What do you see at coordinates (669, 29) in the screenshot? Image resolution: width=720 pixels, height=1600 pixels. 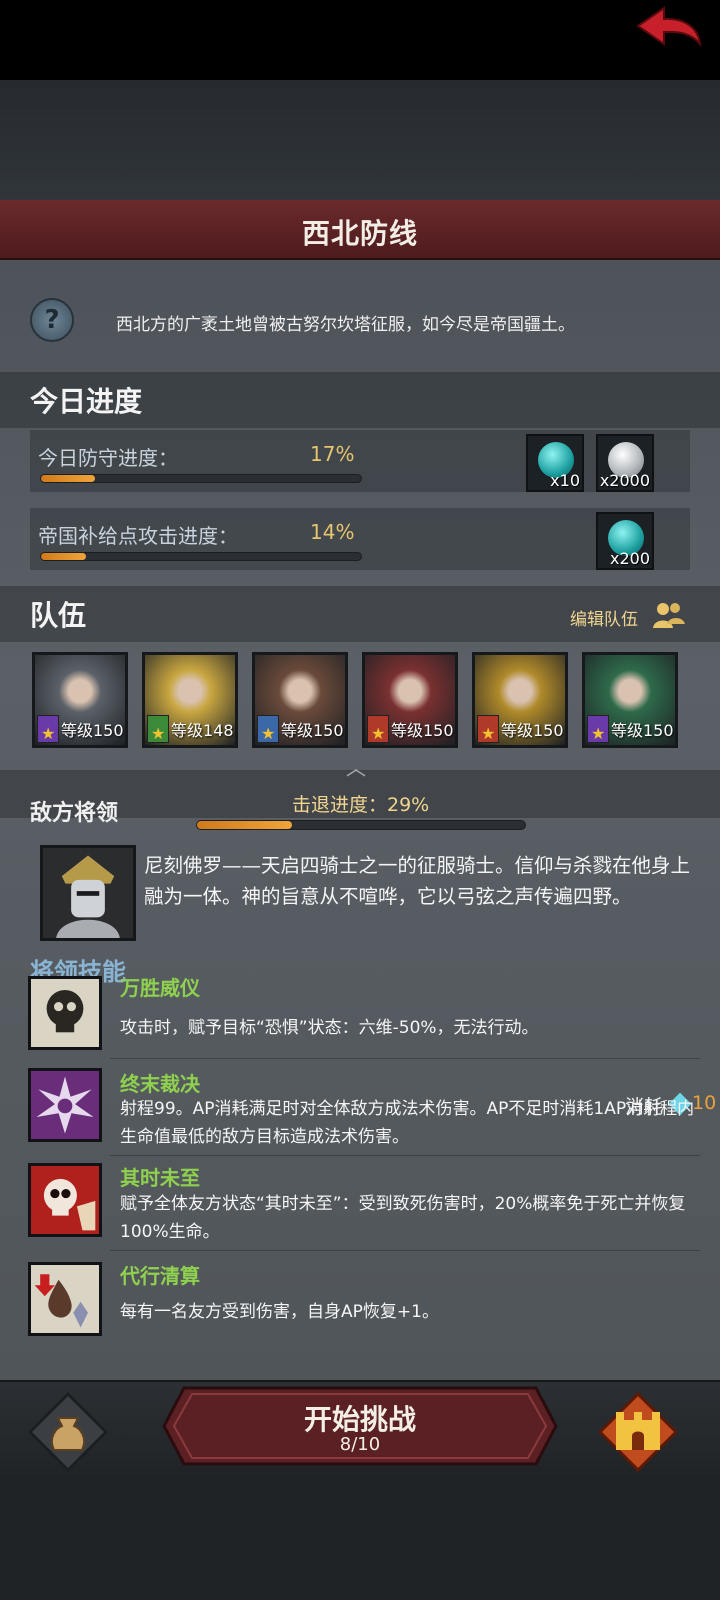 I see `back-arrow-icon` at bounding box center [669, 29].